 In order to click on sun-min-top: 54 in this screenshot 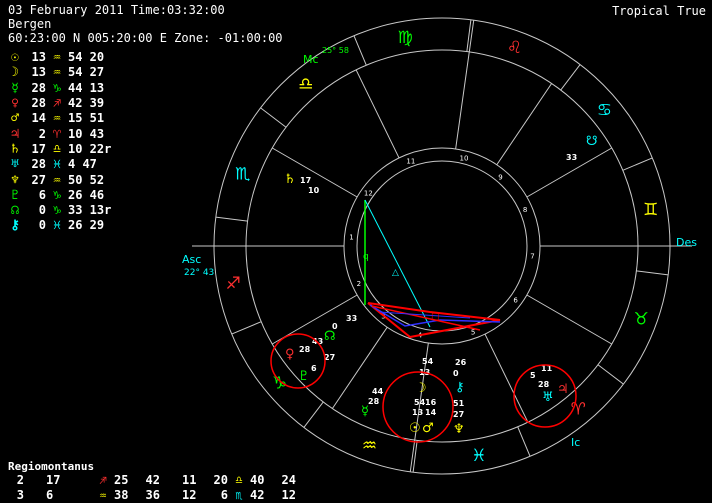, I will do `click(428, 361)`.